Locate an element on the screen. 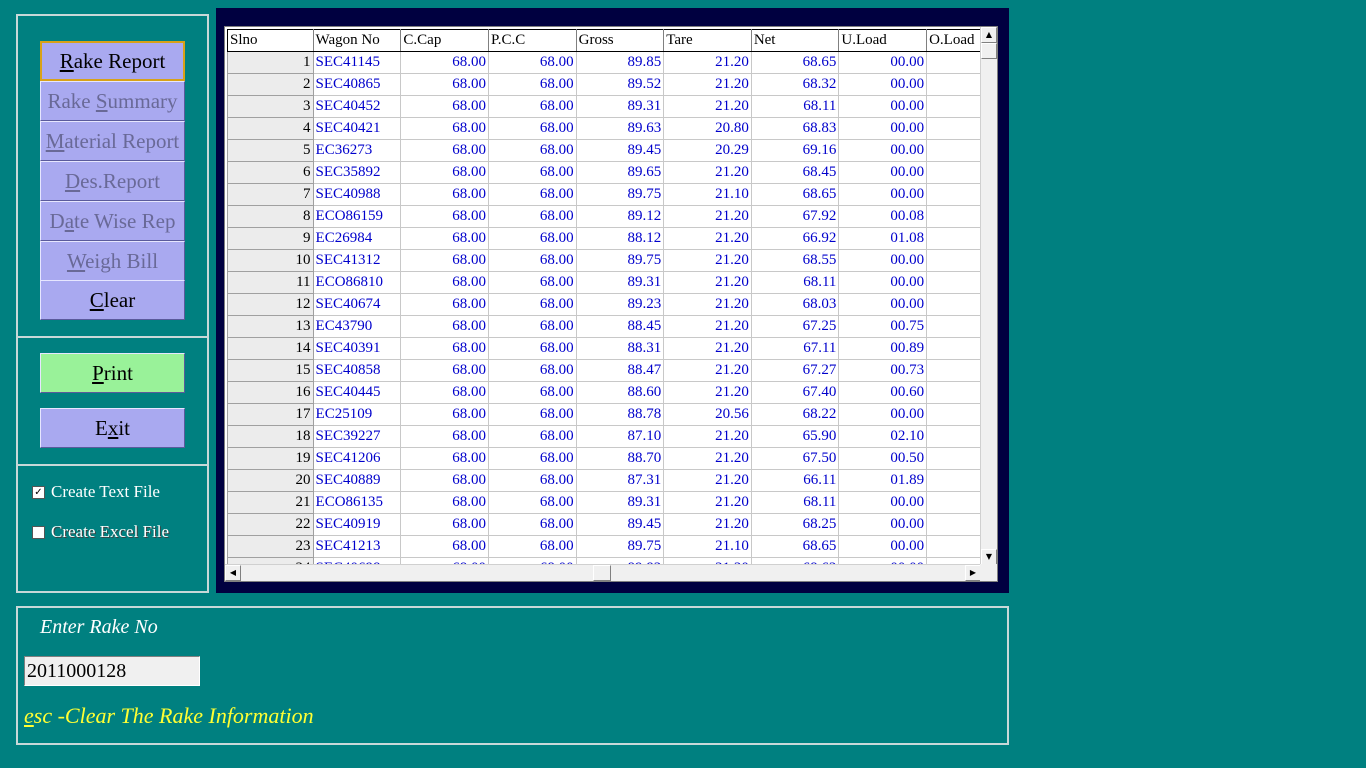 Image resolution: width=1366 pixels, height=768 pixels. table-cell: 88.47 is located at coordinates (620, 370).